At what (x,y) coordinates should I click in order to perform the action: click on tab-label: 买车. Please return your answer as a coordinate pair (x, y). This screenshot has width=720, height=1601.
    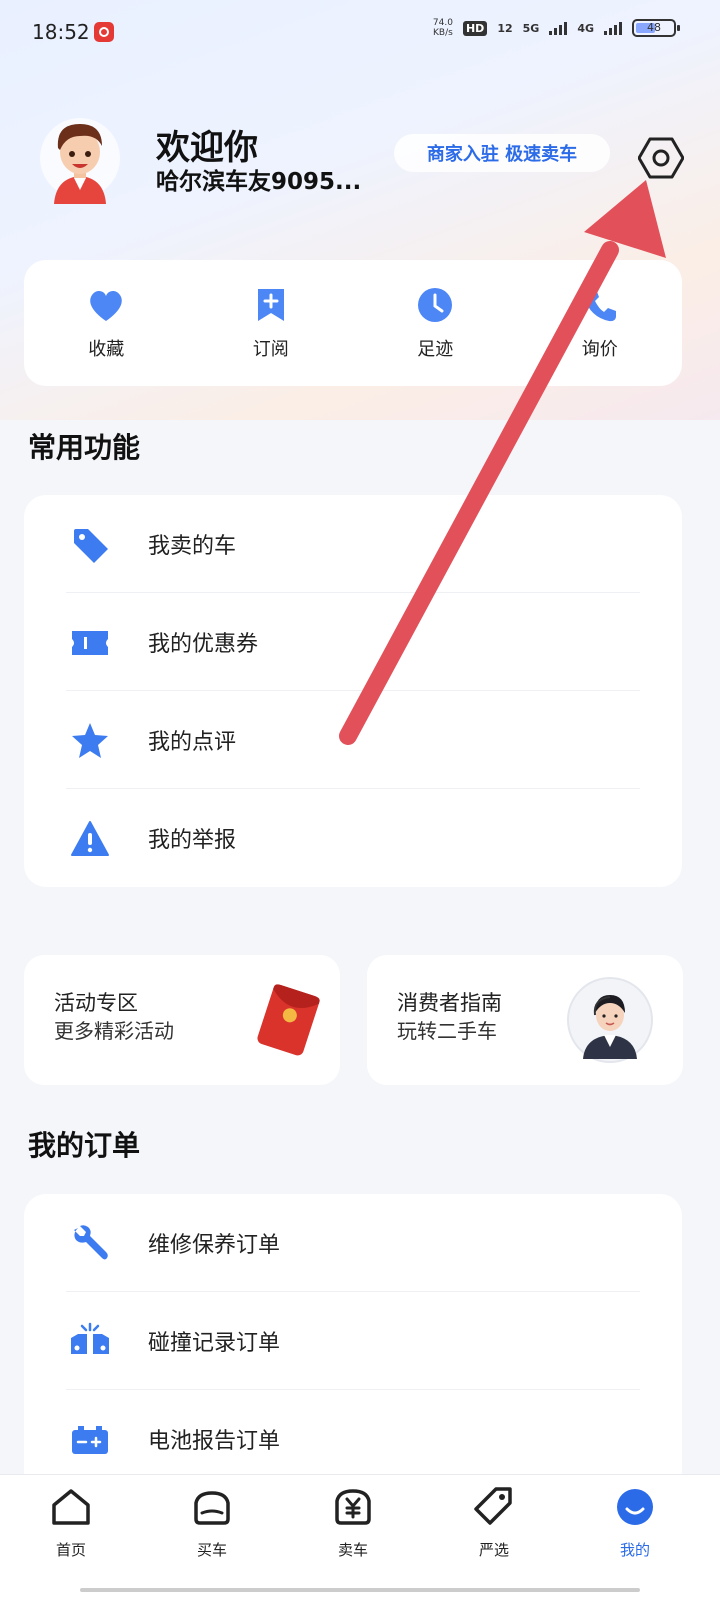
    Looking at the image, I should click on (211, 1550).